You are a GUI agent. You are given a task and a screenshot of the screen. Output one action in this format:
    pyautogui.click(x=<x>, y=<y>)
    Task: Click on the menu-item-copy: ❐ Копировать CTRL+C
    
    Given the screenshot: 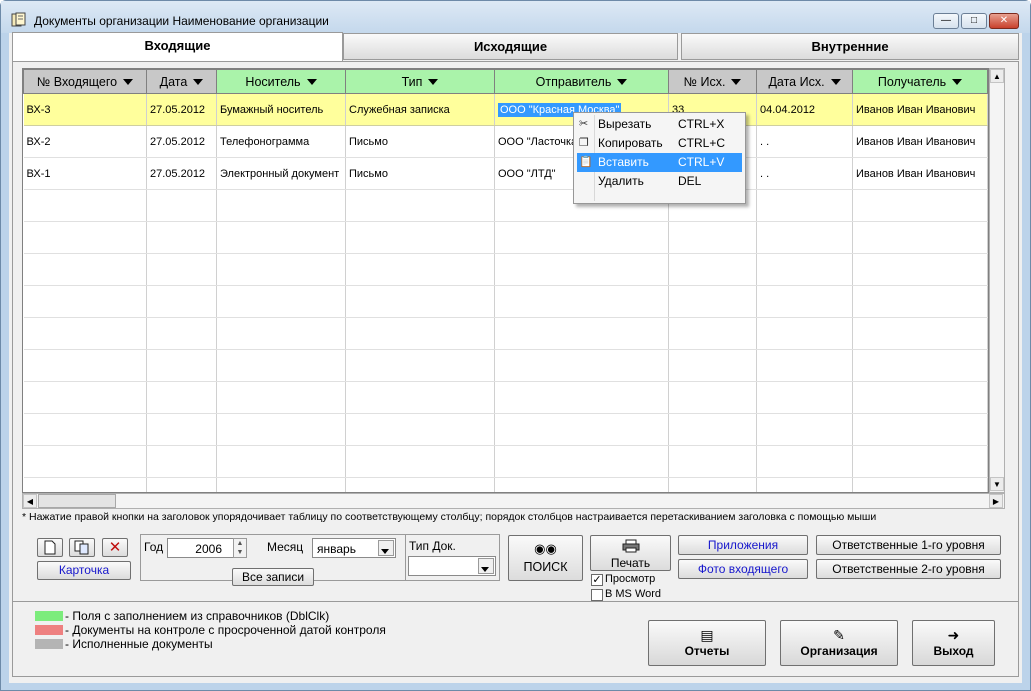 What is the action you would take?
    pyautogui.click(x=659, y=143)
    